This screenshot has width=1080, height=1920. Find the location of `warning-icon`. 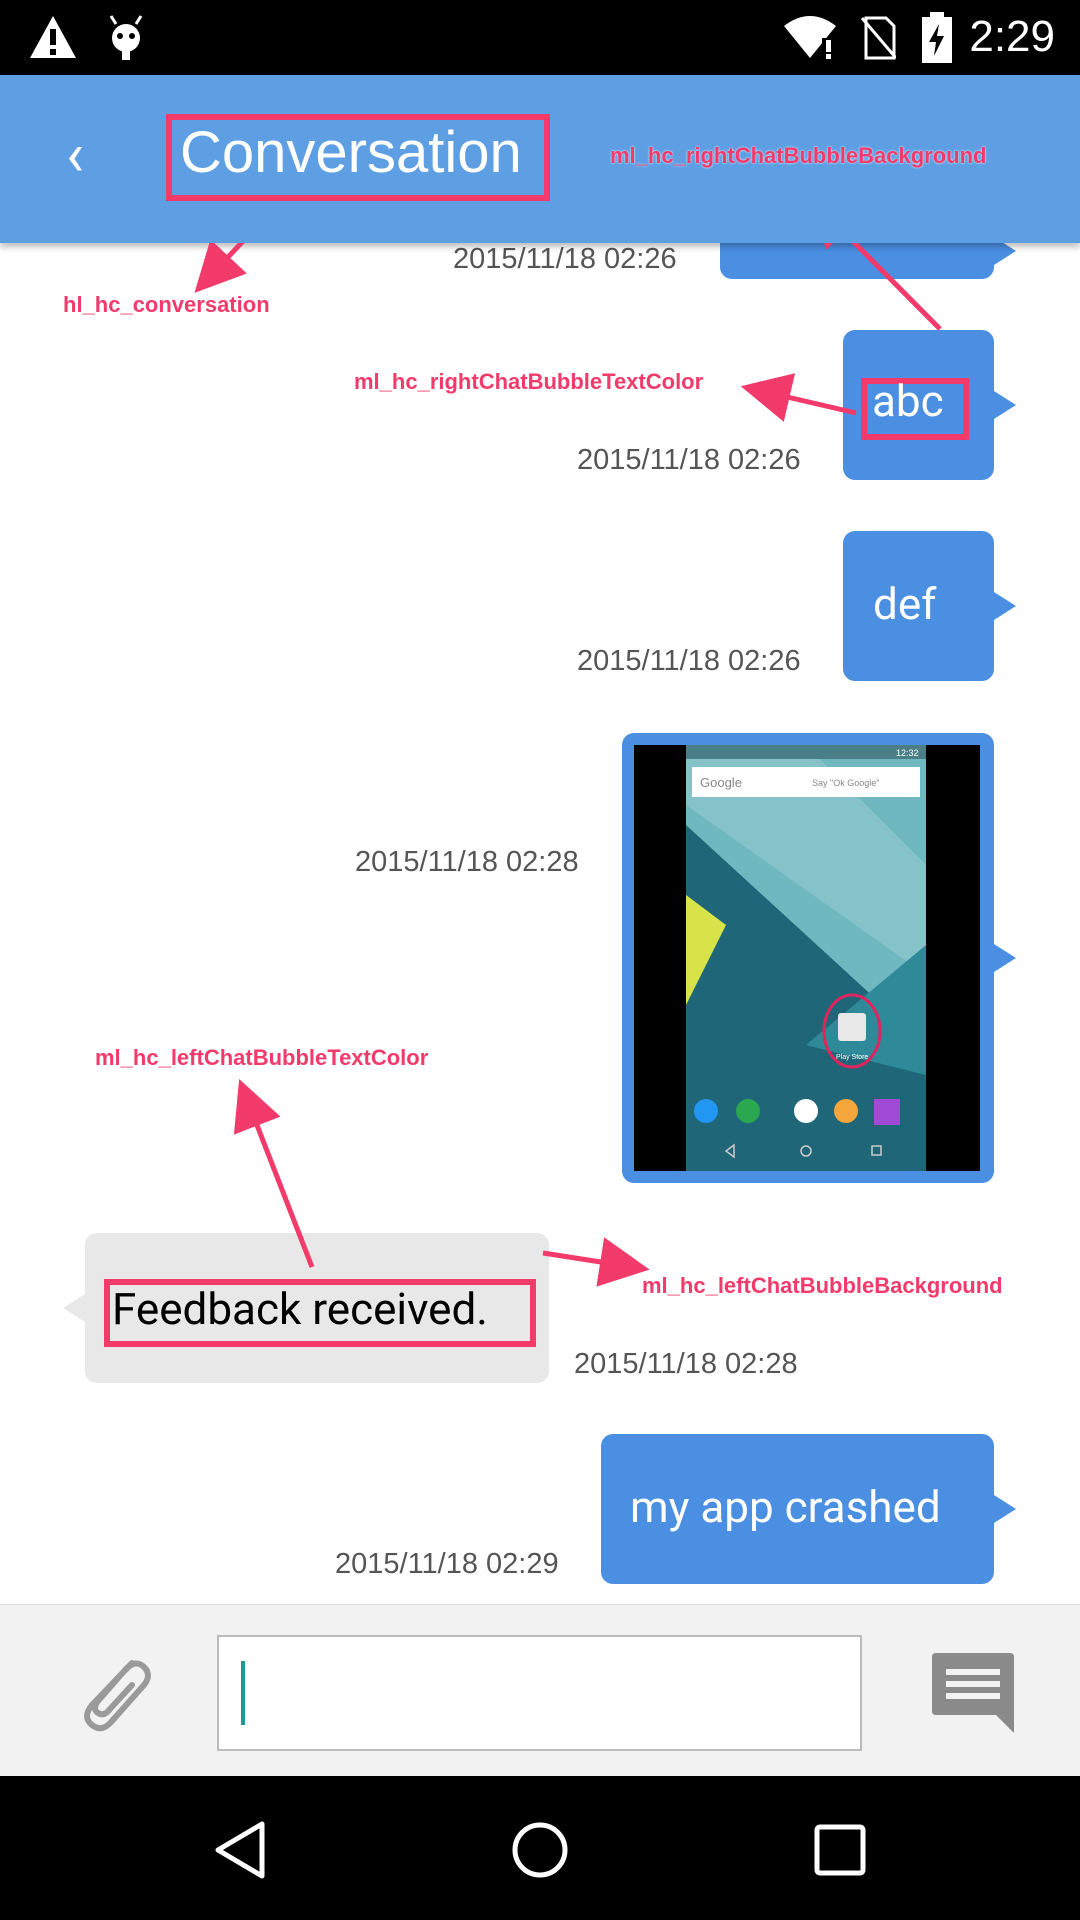

warning-icon is located at coordinates (53, 37).